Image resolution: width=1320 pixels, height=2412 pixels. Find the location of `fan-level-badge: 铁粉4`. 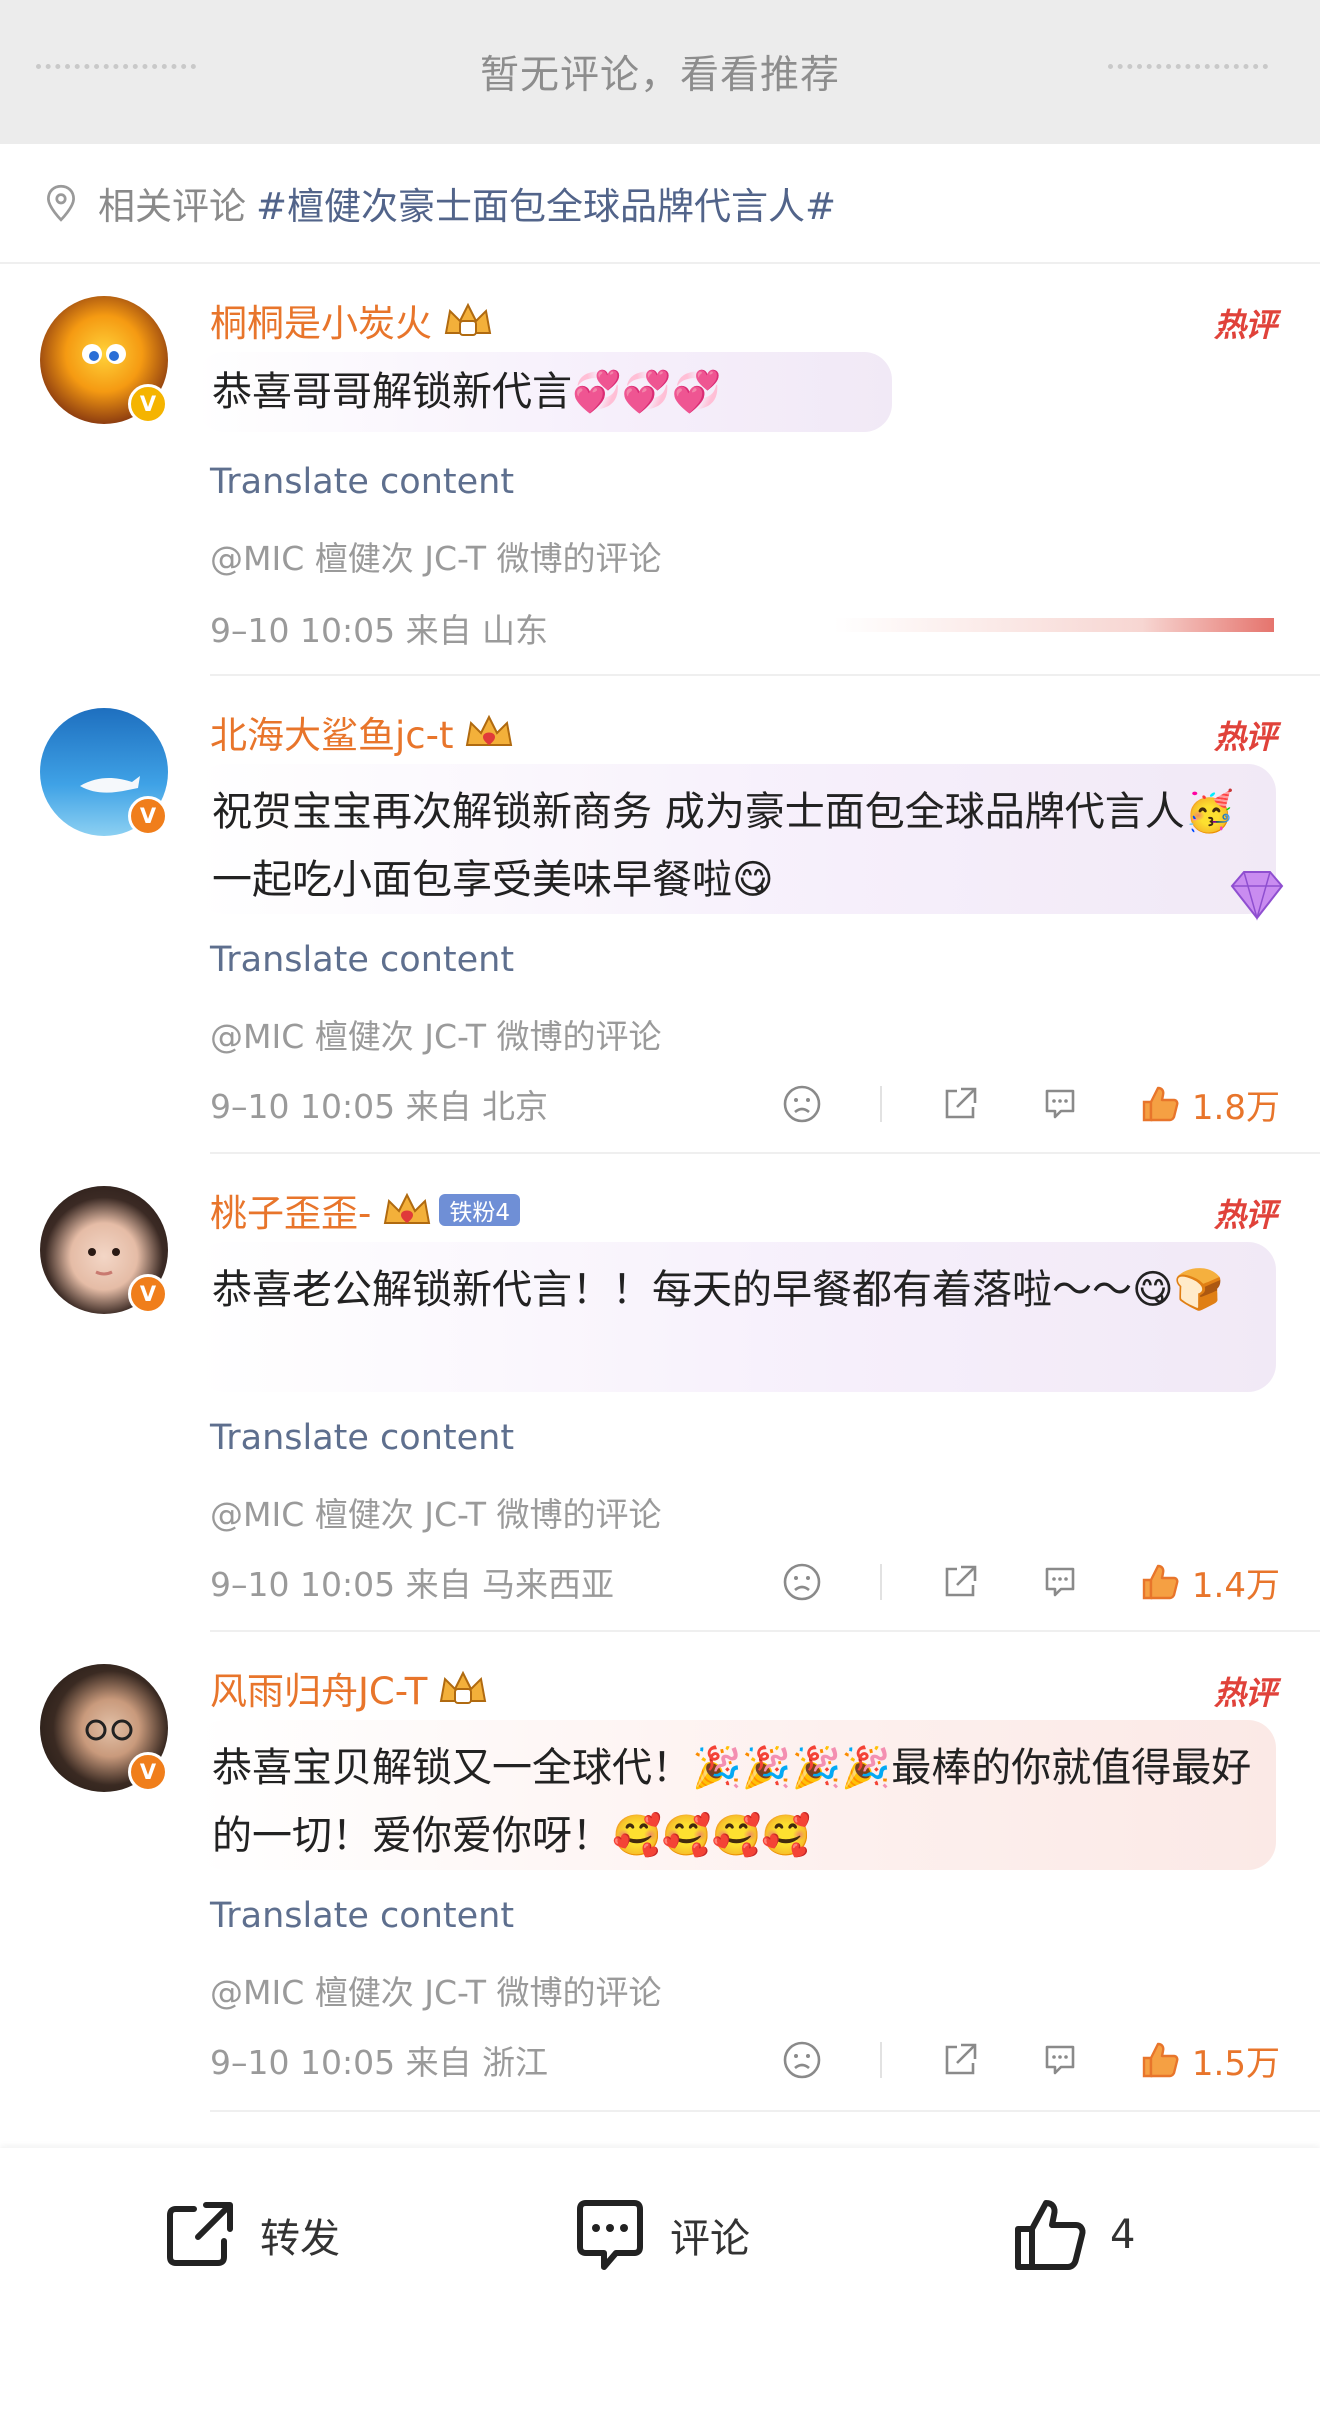

fan-level-badge: 铁粉4 is located at coordinates (479, 1210).